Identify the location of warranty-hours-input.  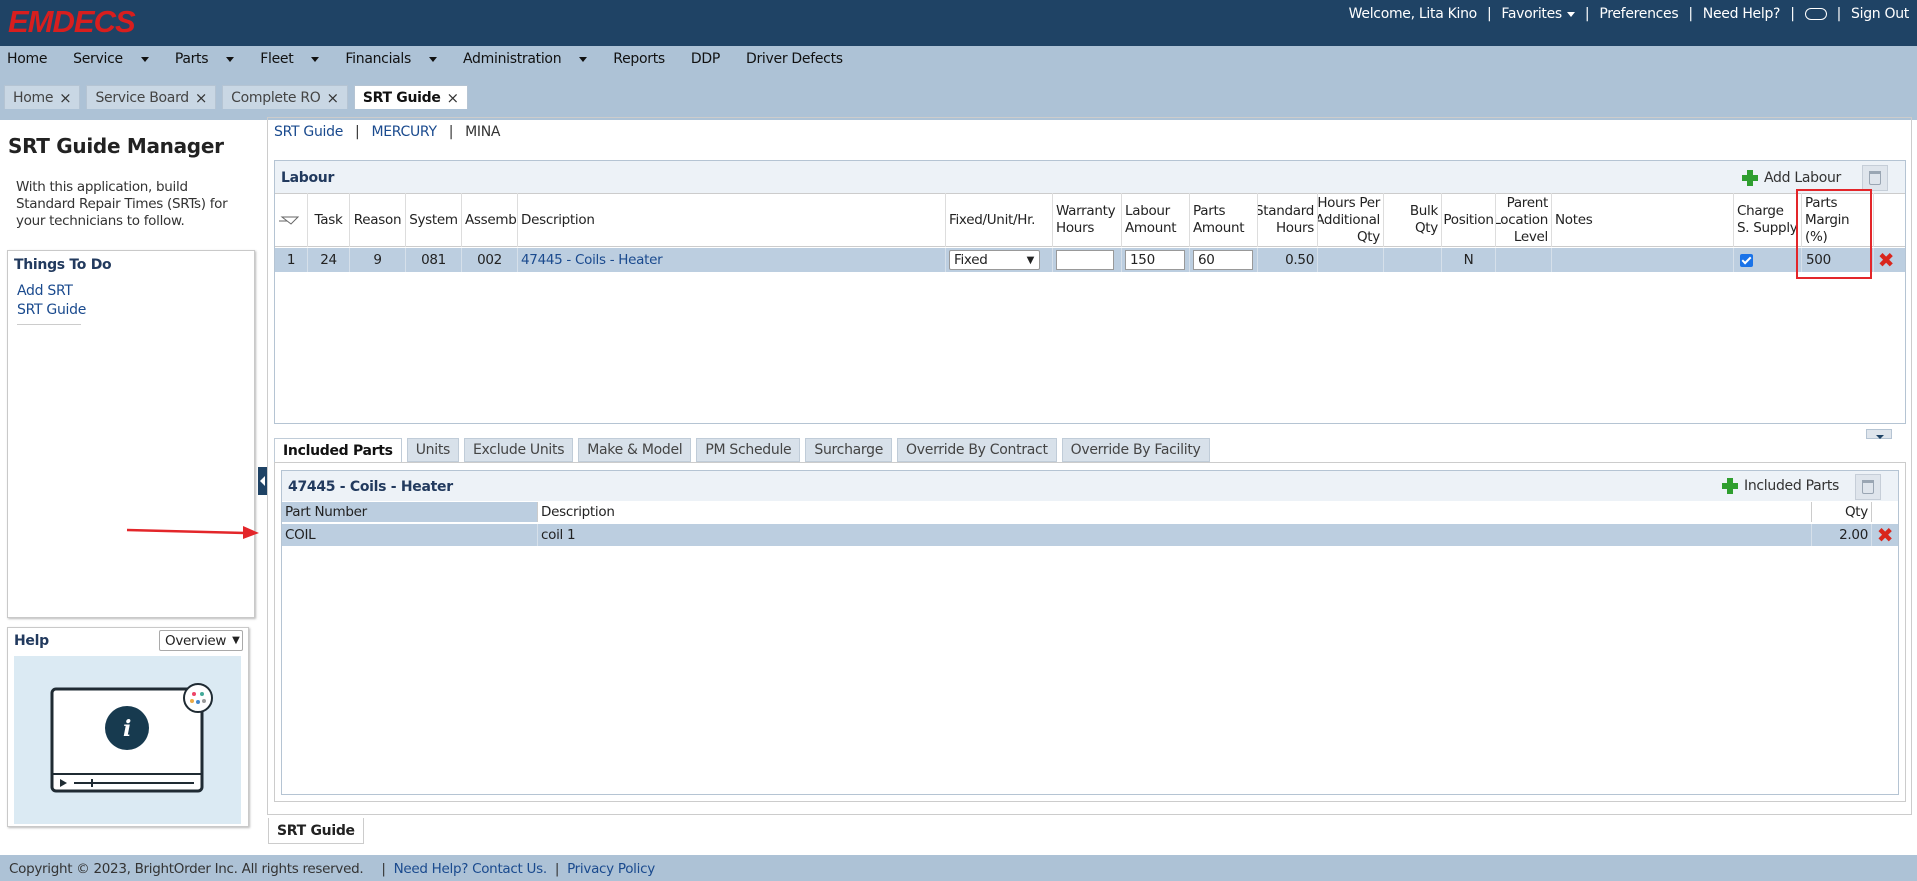
(1085, 260).